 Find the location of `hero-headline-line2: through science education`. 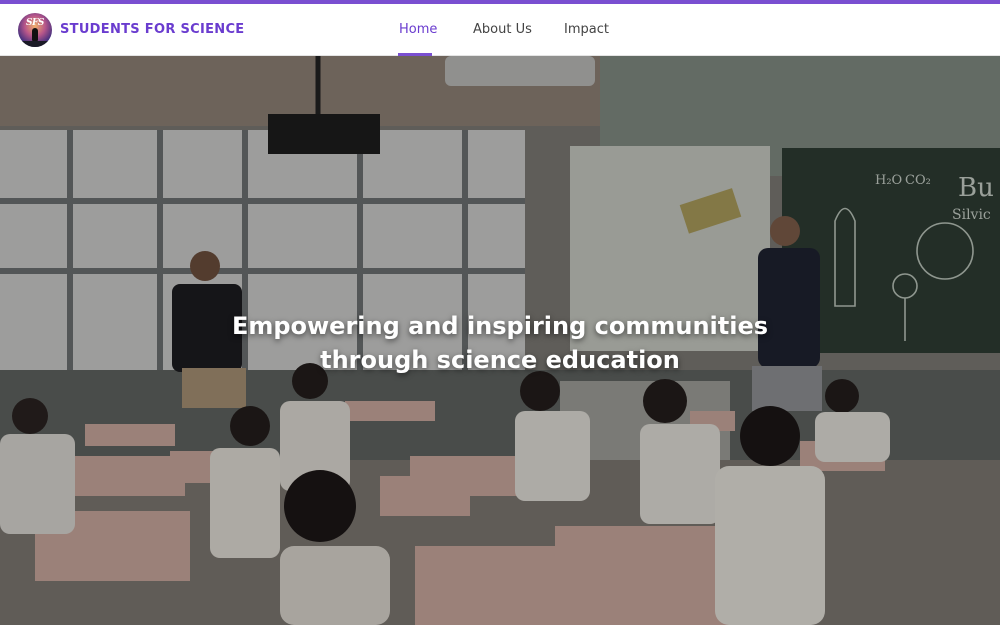

hero-headline-line2: through science education is located at coordinates (500, 360).